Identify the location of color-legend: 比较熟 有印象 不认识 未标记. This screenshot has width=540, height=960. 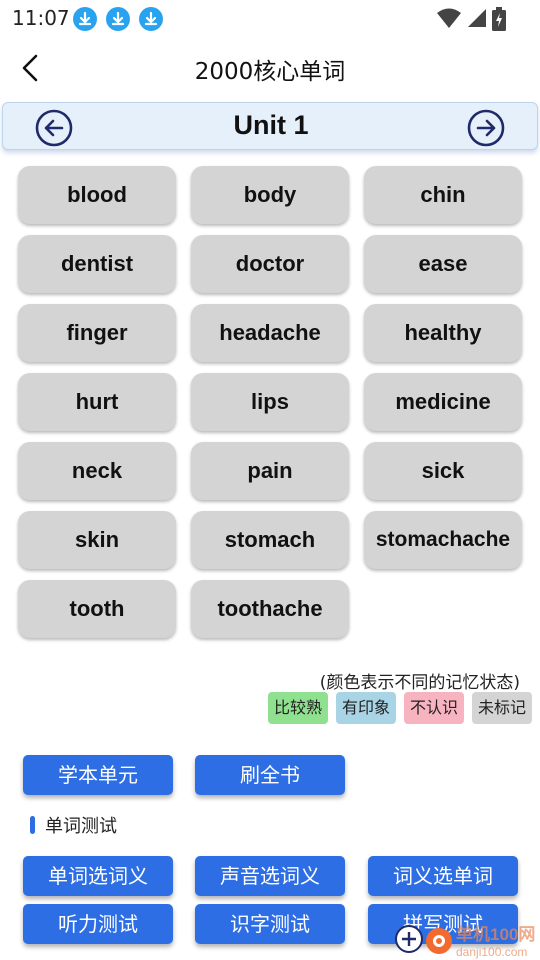
(399, 708).